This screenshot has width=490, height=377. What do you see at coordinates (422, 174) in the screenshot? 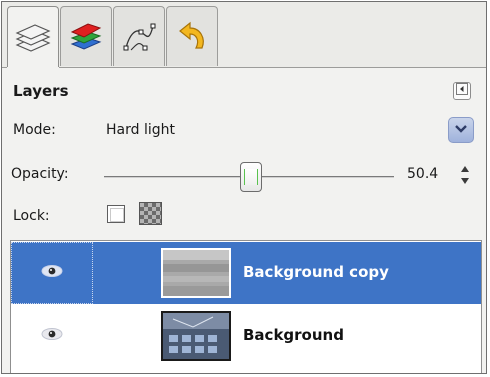
I see `opacity-value: 50.4` at bounding box center [422, 174].